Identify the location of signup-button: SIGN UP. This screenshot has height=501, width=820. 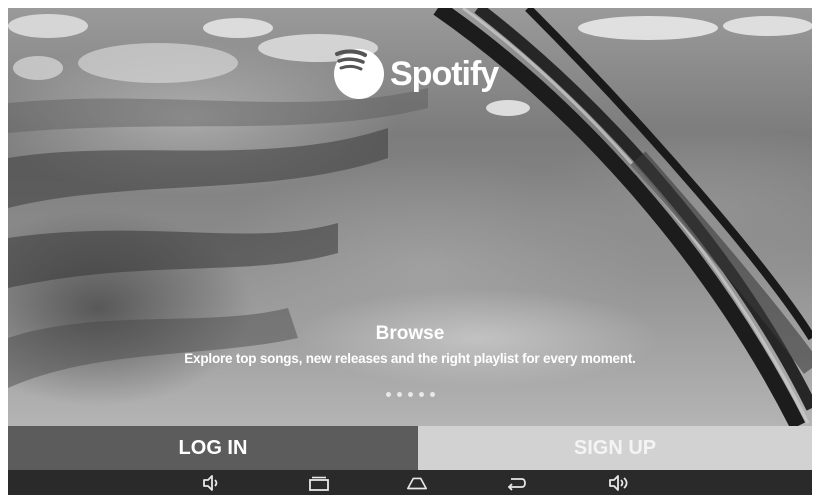
(615, 448).